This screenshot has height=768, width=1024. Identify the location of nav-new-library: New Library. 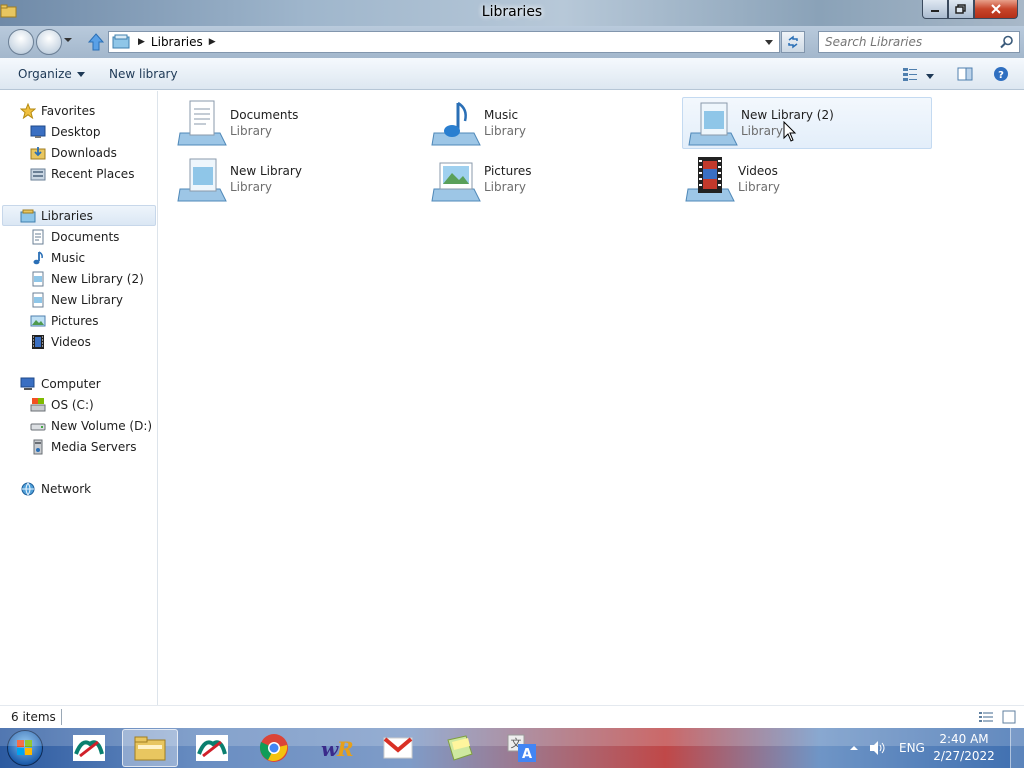
(76, 299).